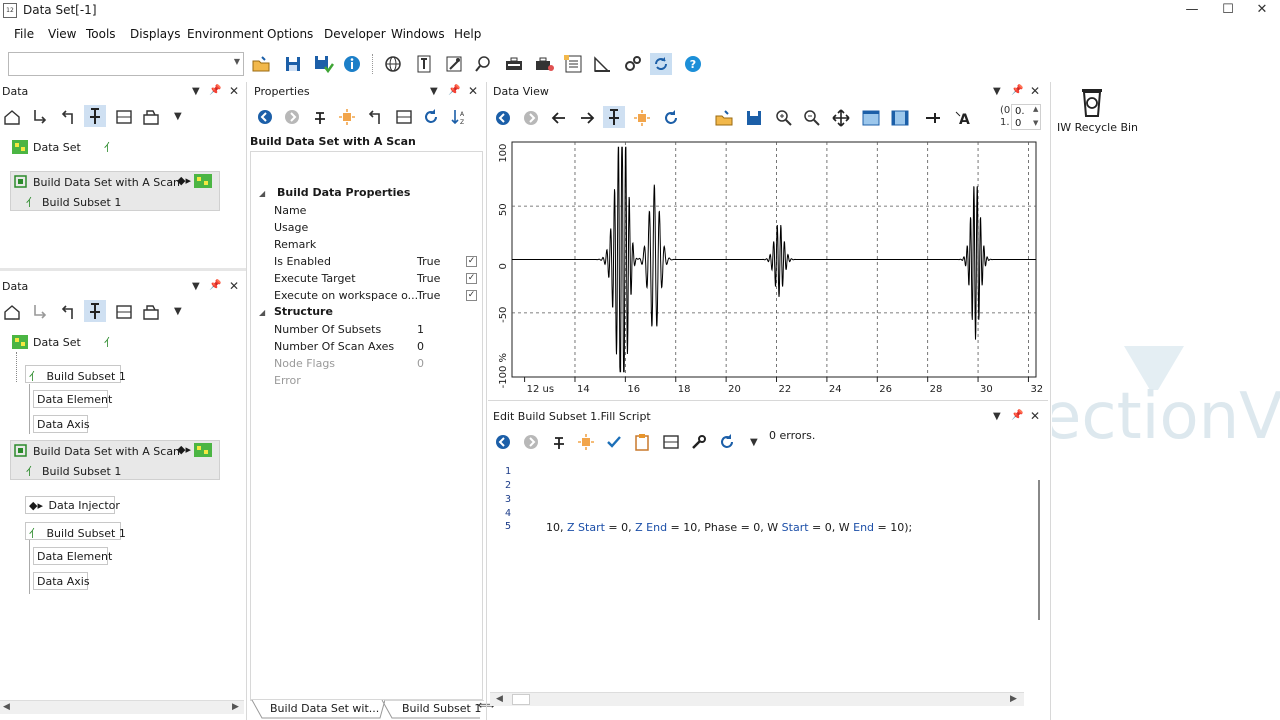 The image size is (1280, 720). I want to click on prop-row-number-of-scan-axes: Number Of Scan Axes 0, so click(376, 346).